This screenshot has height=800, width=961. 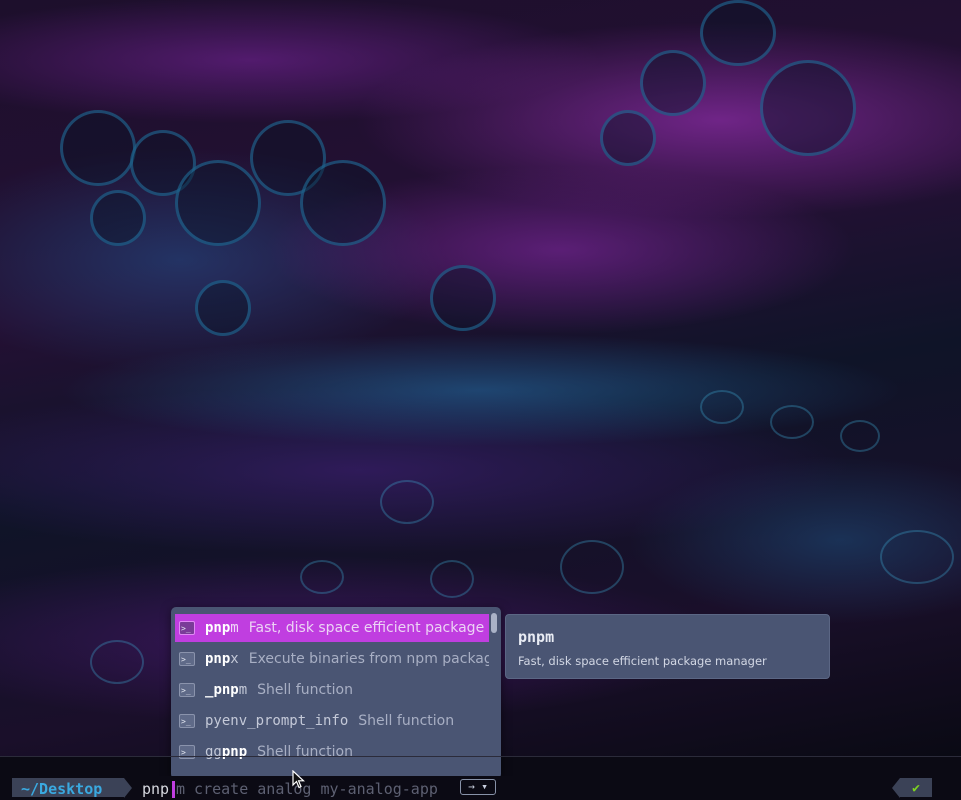 I want to click on completion-word: pyenv_prompt_info, so click(x=277, y=721).